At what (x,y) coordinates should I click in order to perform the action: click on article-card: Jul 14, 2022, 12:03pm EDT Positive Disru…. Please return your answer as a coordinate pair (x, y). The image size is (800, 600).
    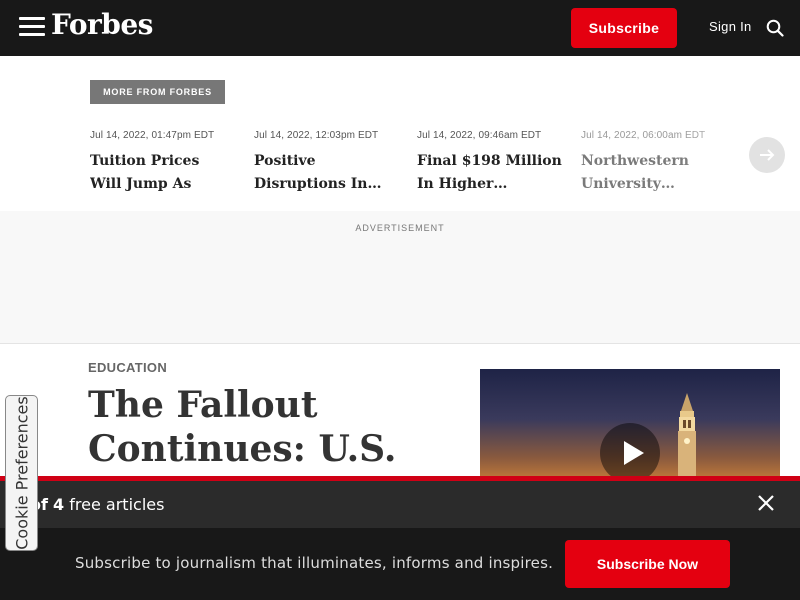
    Looking at the image, I should click on (326, 163).